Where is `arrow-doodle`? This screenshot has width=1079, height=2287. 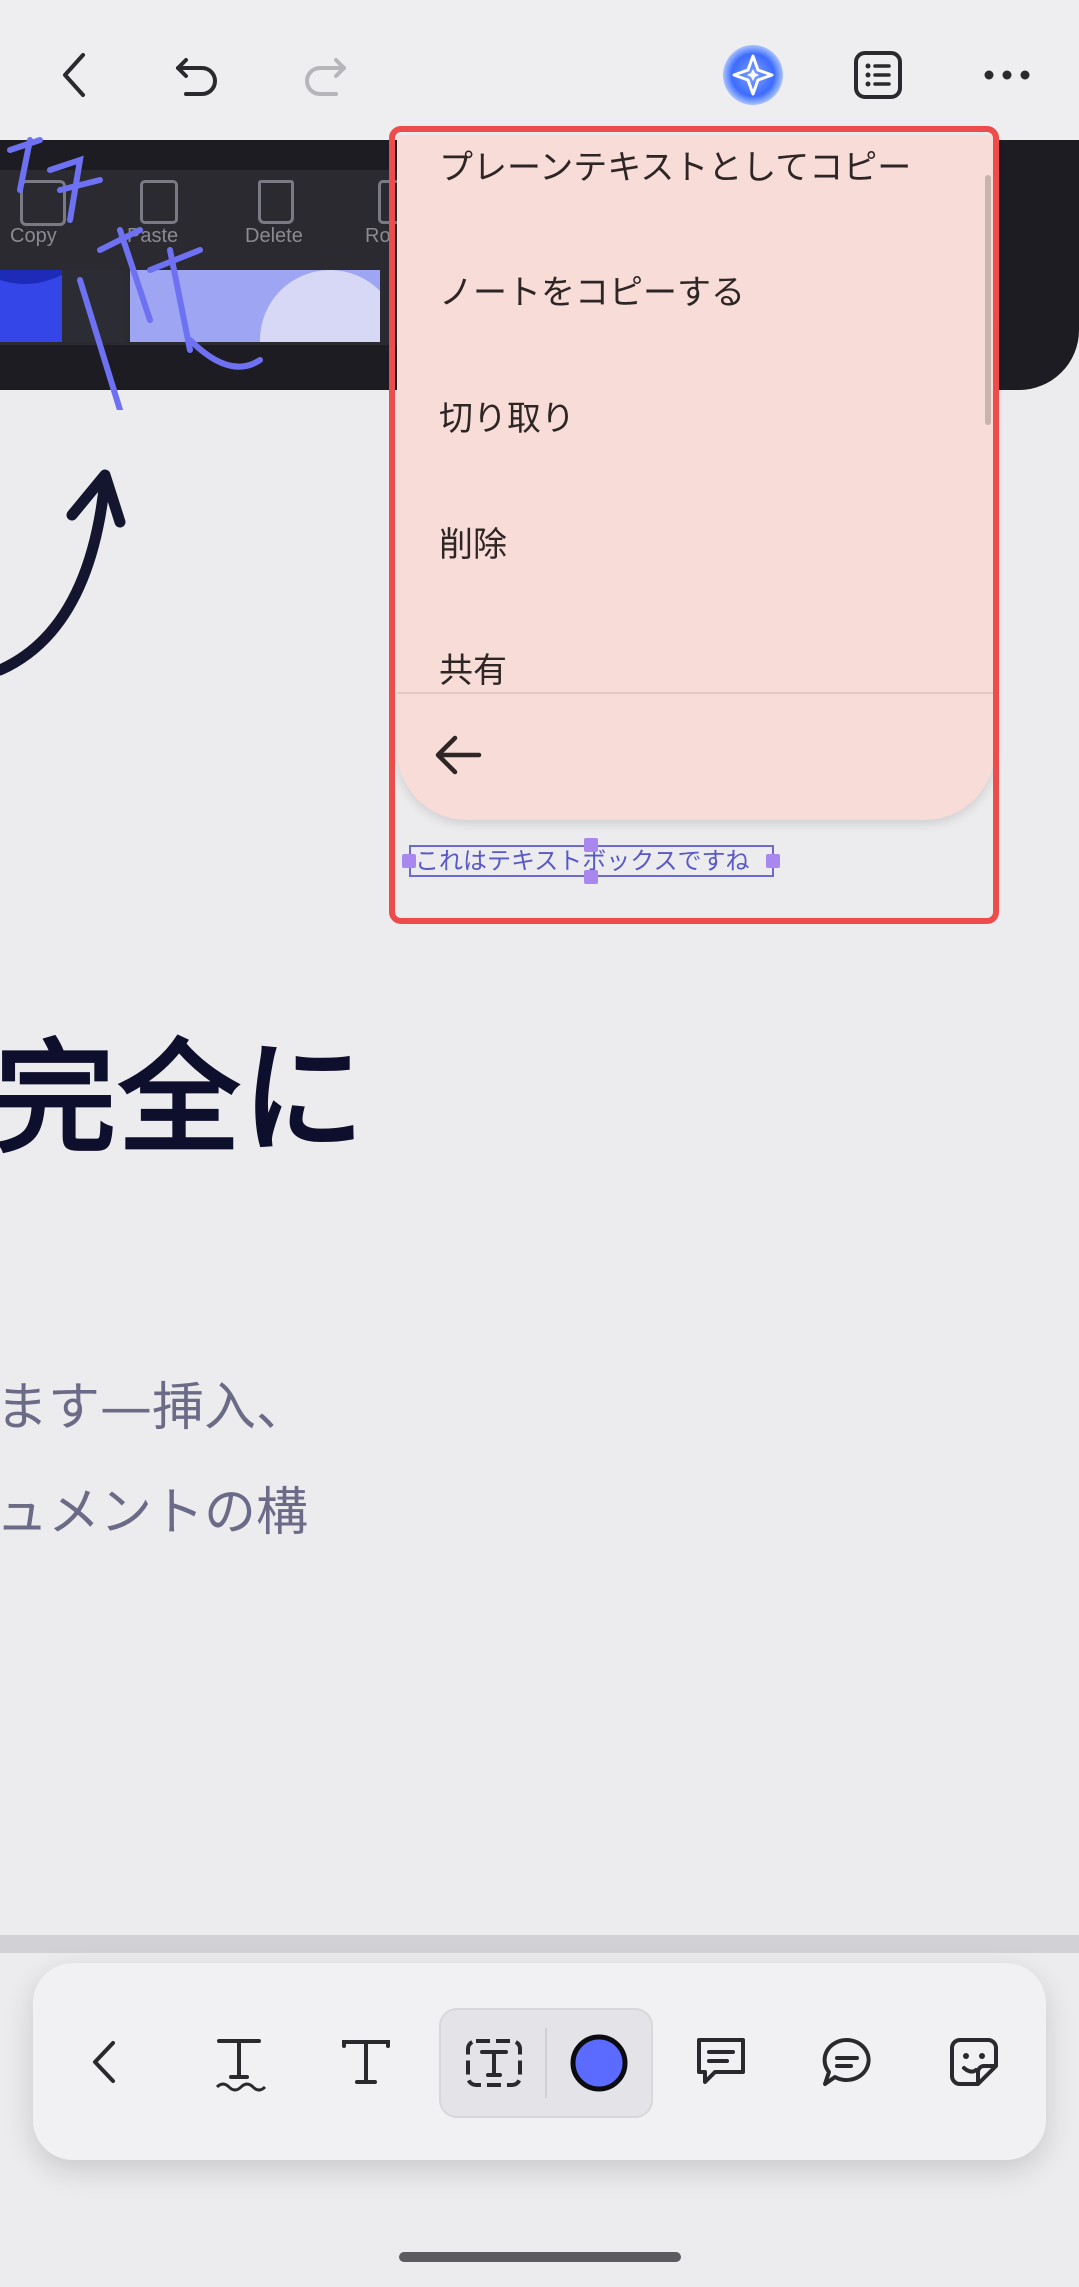 arrow-doodle is located at coordinates (63, 572).